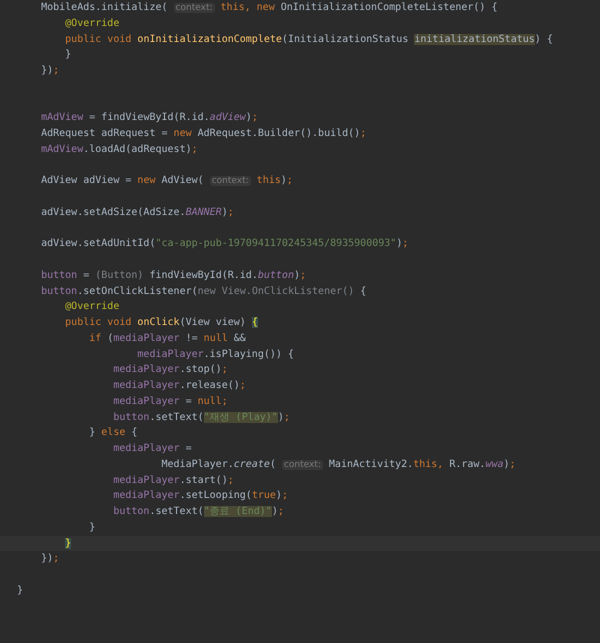 The height and width of the screenshot is (643, 600). I want to click on code-line: } else {, so click(113, 433).